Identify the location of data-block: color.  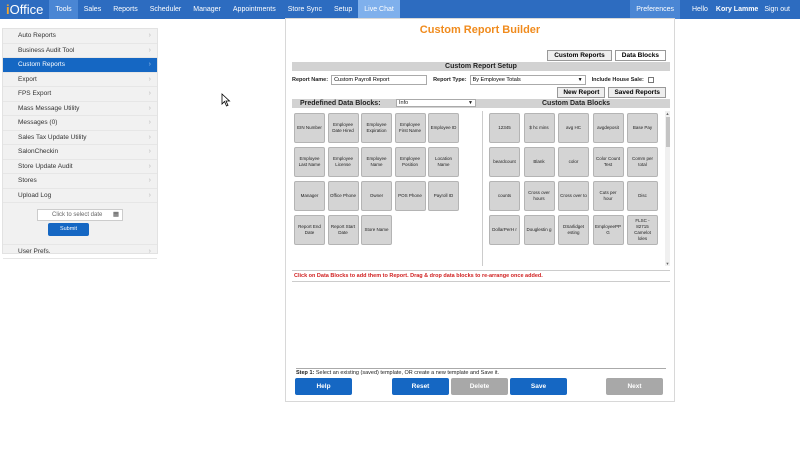
(573, 162).